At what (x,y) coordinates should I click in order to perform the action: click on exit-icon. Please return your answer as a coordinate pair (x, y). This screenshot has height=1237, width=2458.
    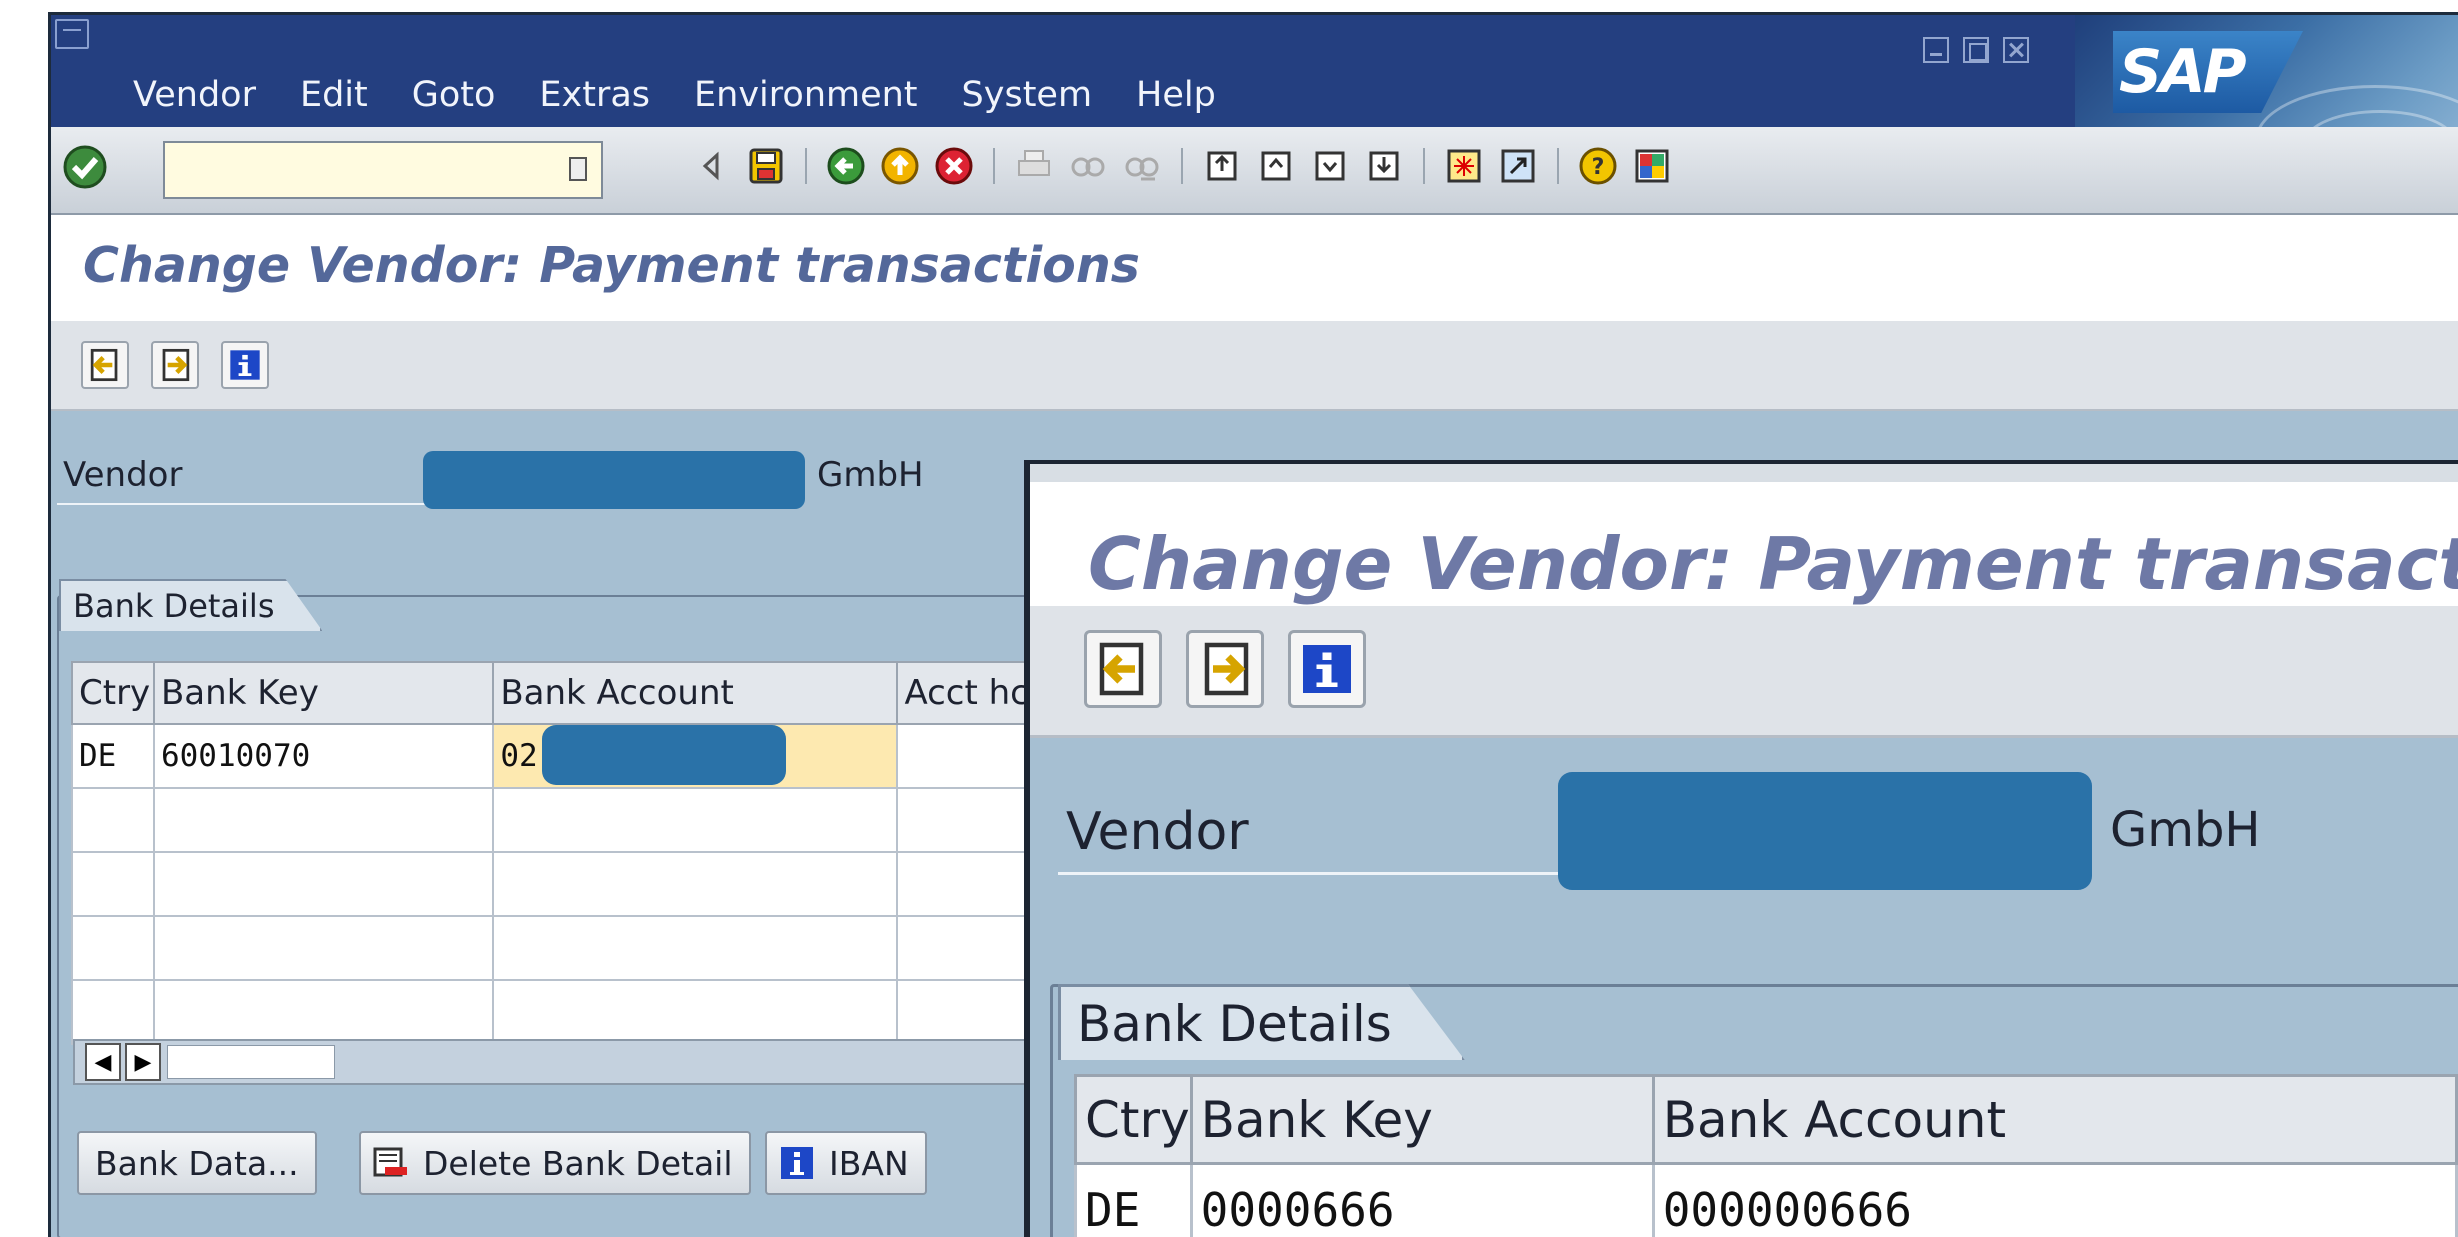
    Looking at the image, I should click on (900, 166).